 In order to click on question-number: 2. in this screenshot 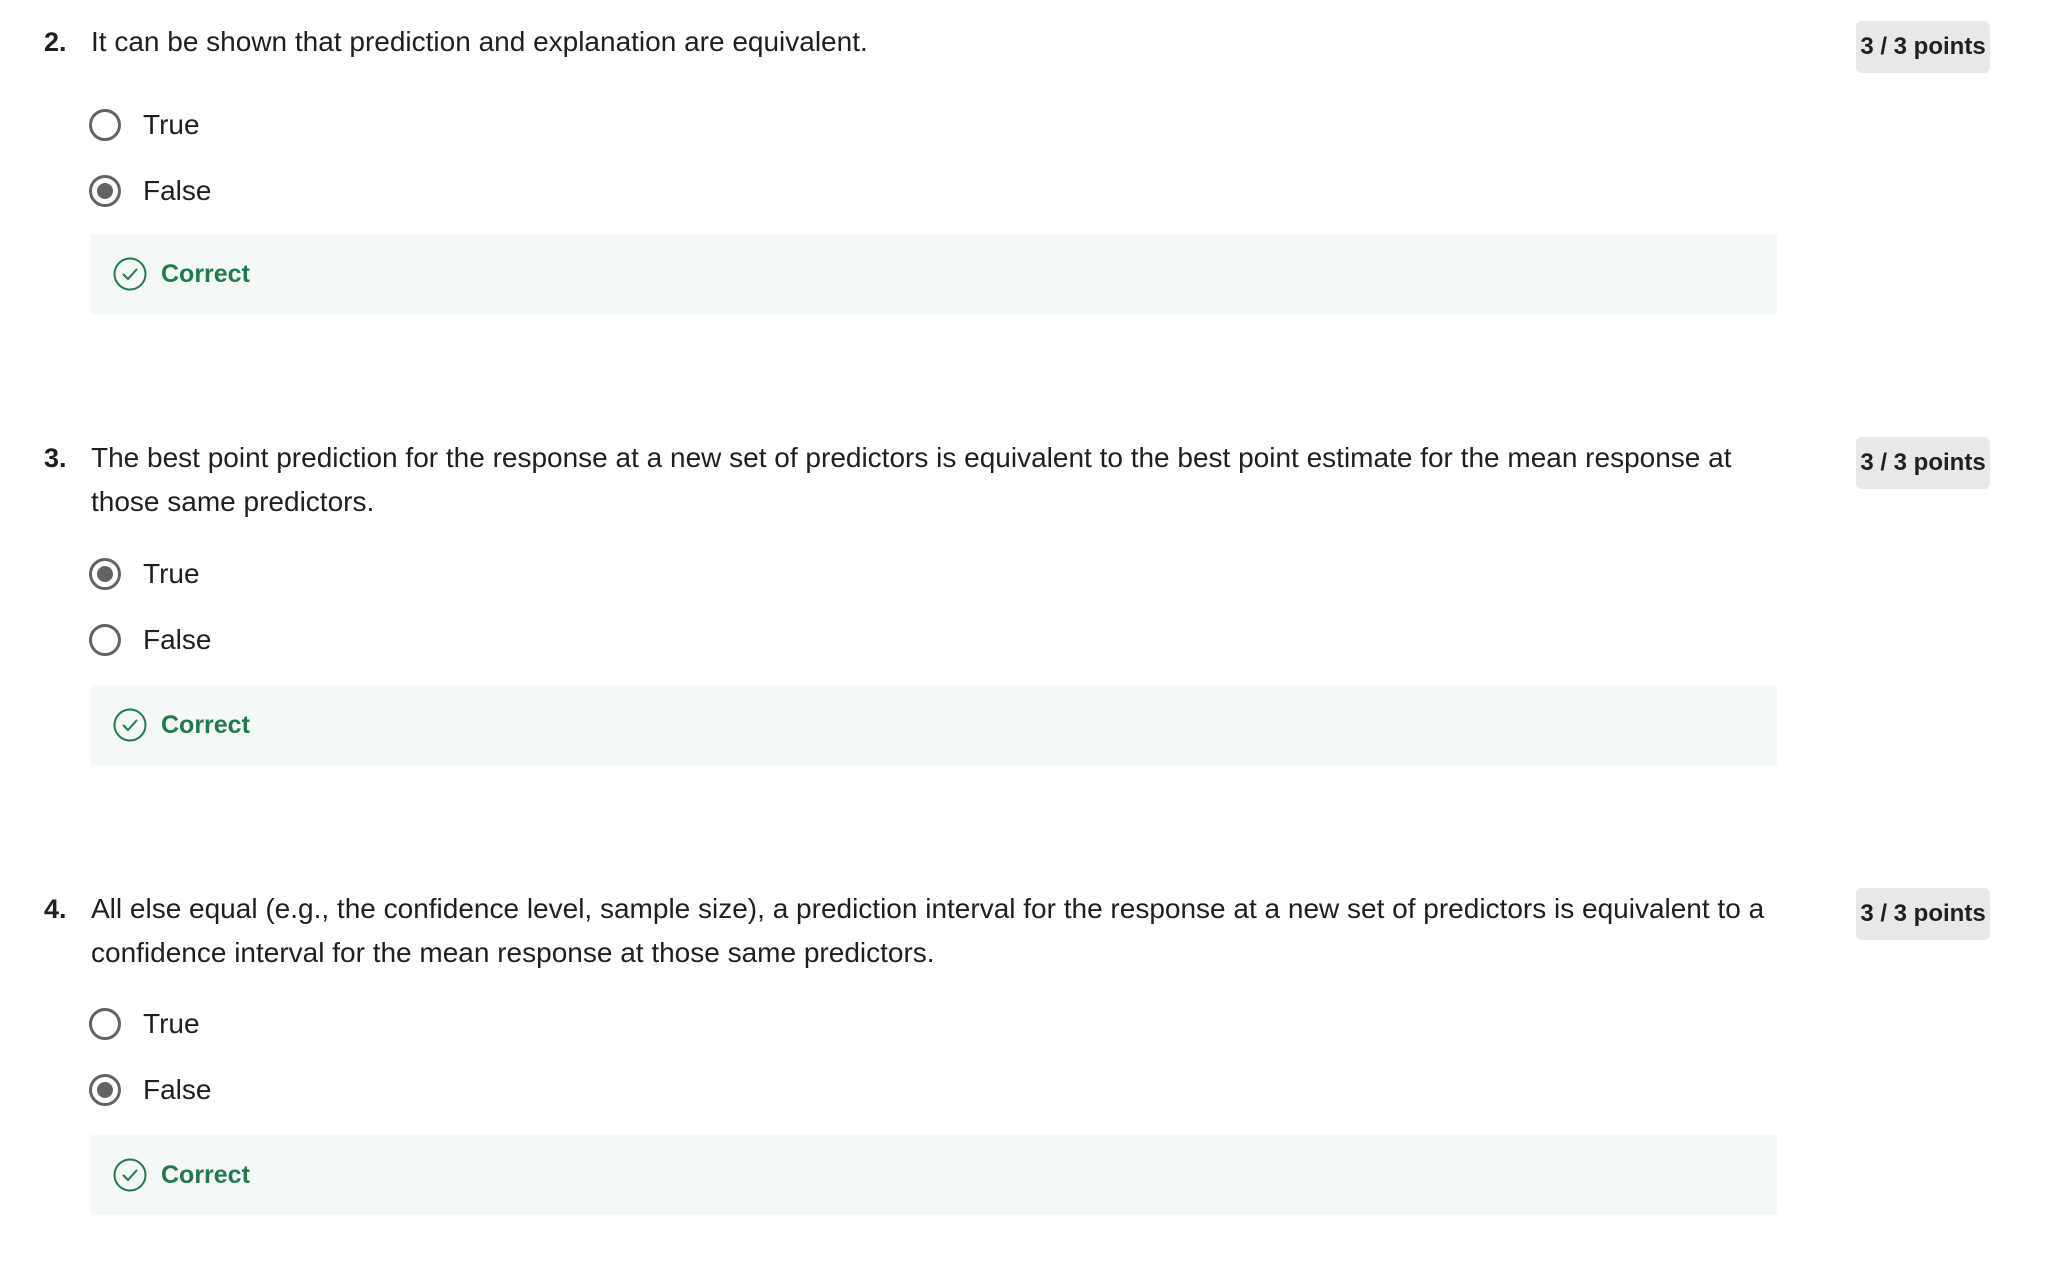, I will do `click(55, 42)`.